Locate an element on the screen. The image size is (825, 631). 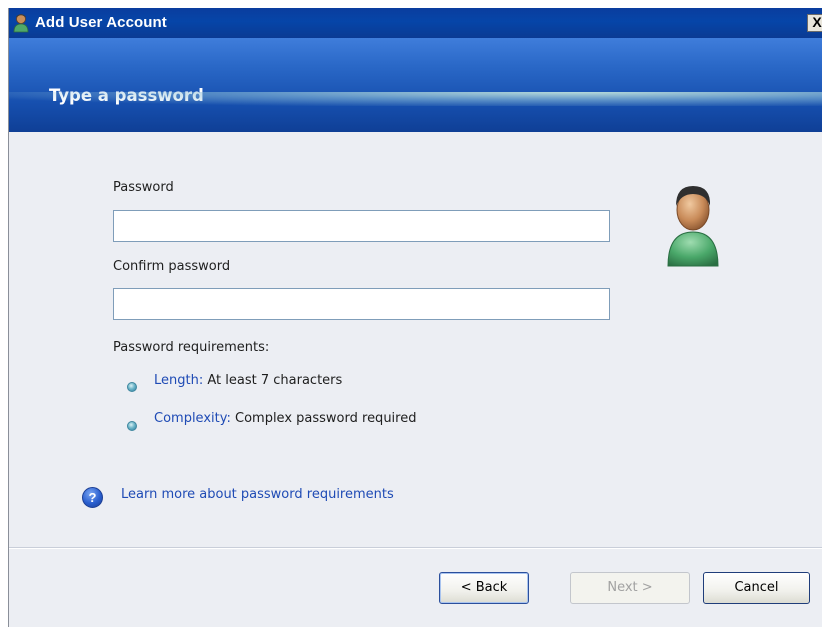
confirm-password-field is located at coordinates (361, 304).